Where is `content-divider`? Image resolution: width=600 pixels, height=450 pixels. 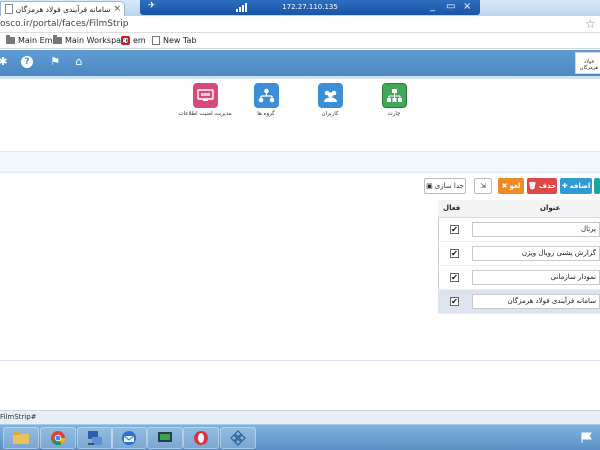
content-divider is located at coordinates (300, 360).